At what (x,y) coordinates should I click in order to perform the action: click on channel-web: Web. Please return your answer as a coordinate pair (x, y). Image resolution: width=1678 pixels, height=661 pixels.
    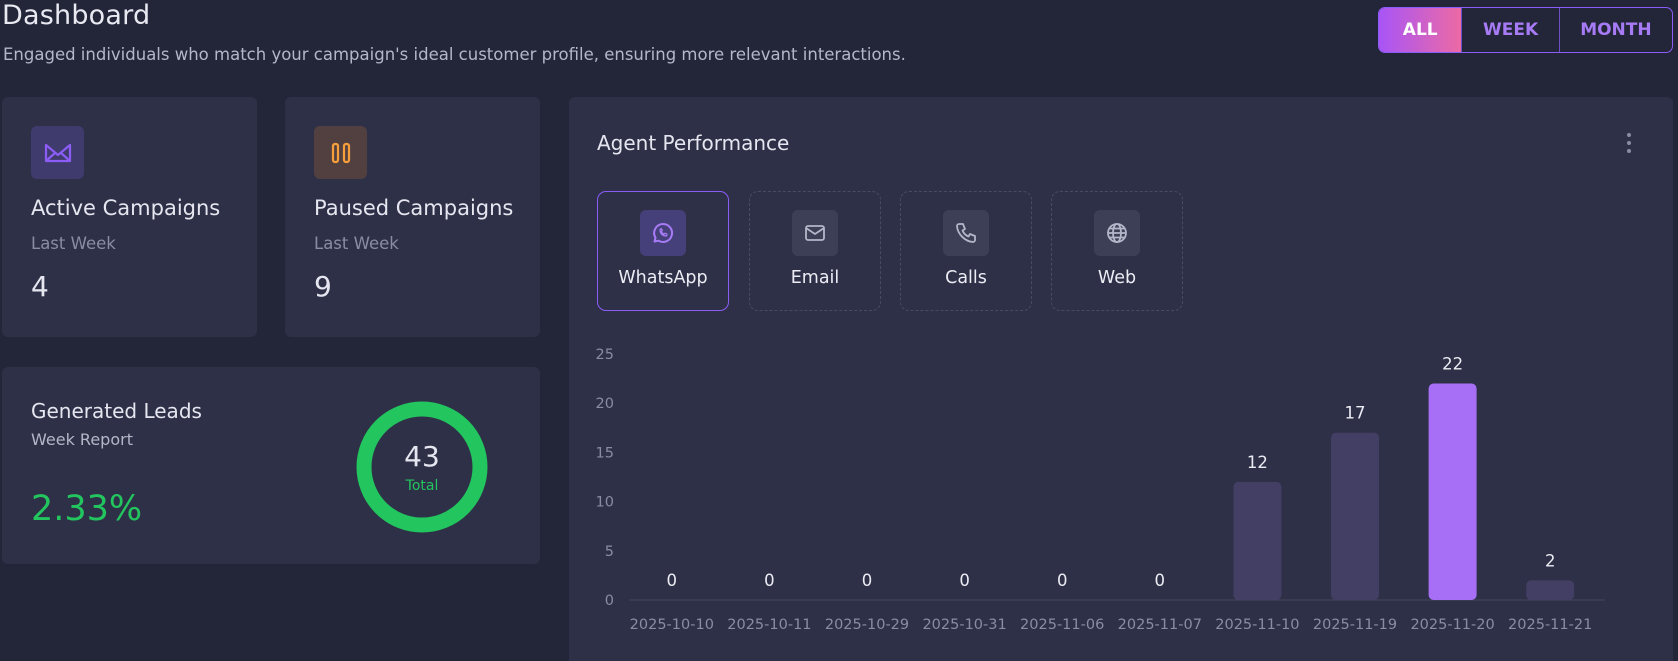
    Looking at the image, I should click on (1117, 251).